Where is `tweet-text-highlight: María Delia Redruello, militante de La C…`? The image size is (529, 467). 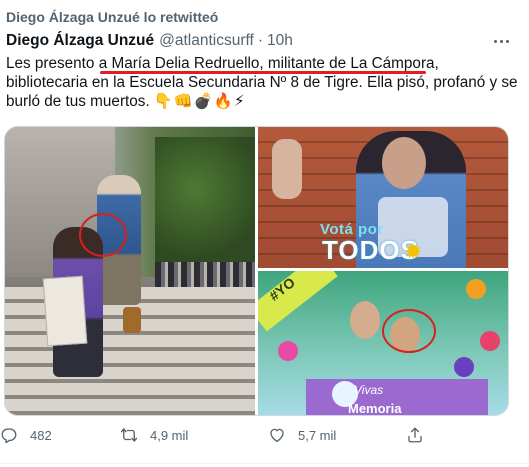 tweet-text-highlight: María Delia Redruello, militante de La C… is located at coordinates (275, 63).